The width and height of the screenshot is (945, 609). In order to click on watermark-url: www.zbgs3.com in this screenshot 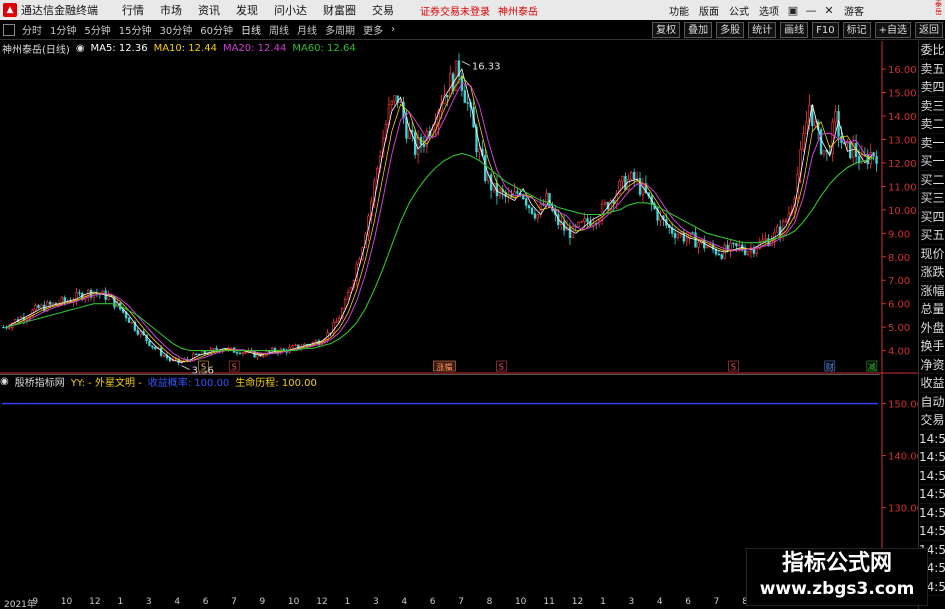, I will do `click(837, 589)`.